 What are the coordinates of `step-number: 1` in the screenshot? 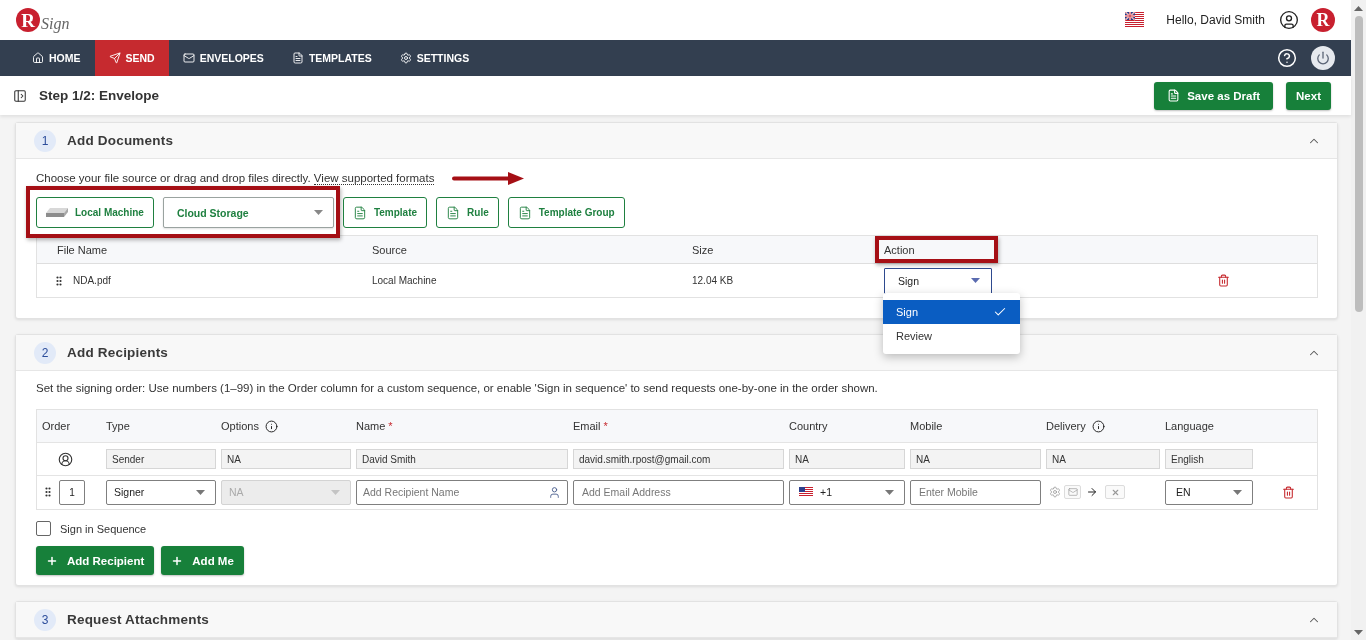 It's located at (45, 140).